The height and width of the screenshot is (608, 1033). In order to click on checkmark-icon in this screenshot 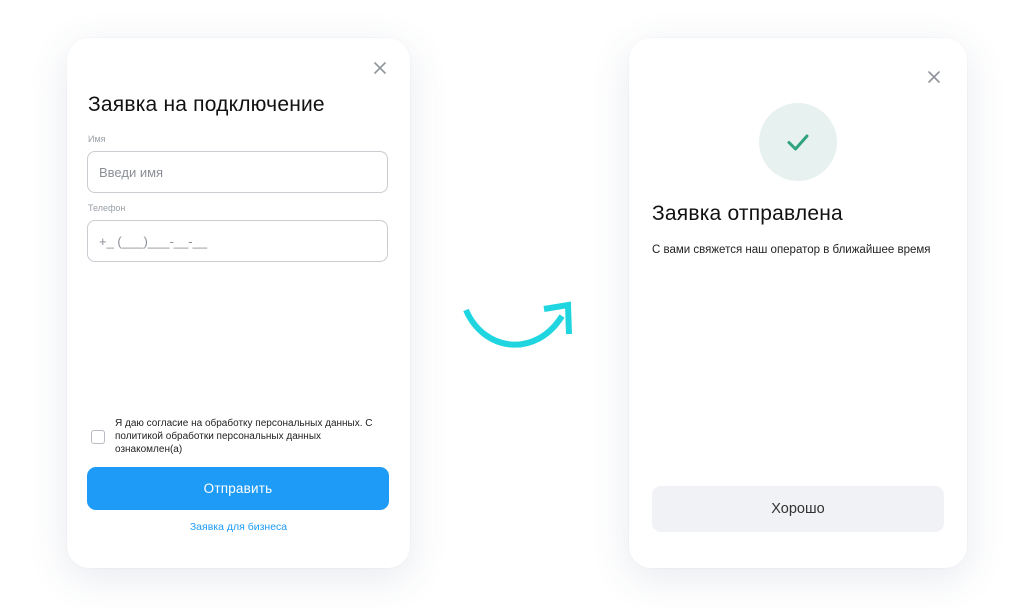, I will do `click(798, 142)`.